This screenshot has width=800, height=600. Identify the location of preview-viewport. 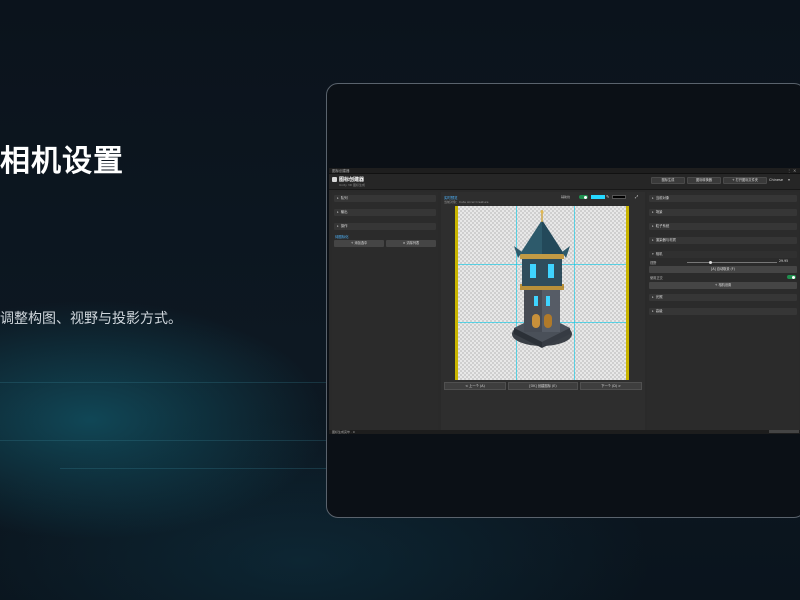
(542, 293).